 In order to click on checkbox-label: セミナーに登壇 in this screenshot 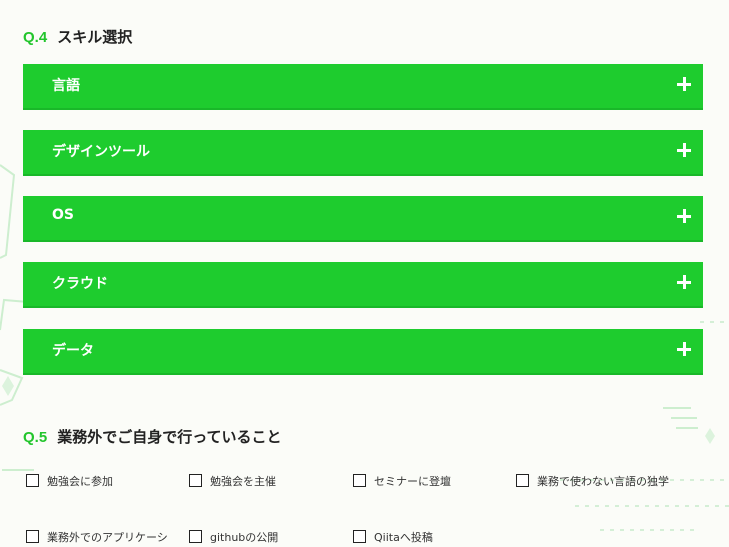, I will do `click(412, 481)`.